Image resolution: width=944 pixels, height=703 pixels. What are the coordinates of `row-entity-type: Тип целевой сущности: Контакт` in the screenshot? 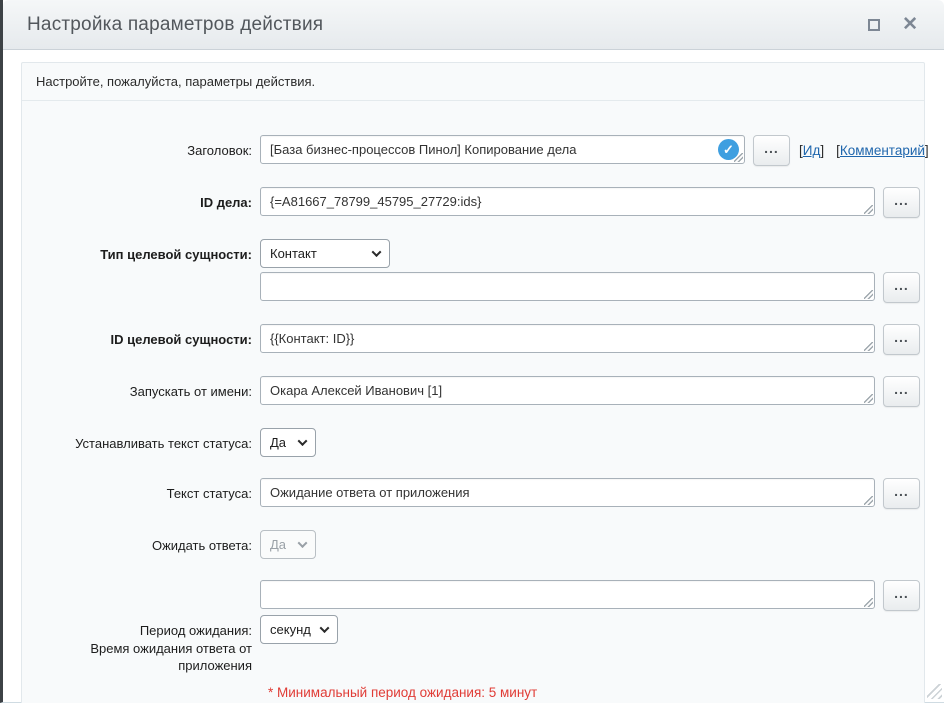 It's located at (473, 253).